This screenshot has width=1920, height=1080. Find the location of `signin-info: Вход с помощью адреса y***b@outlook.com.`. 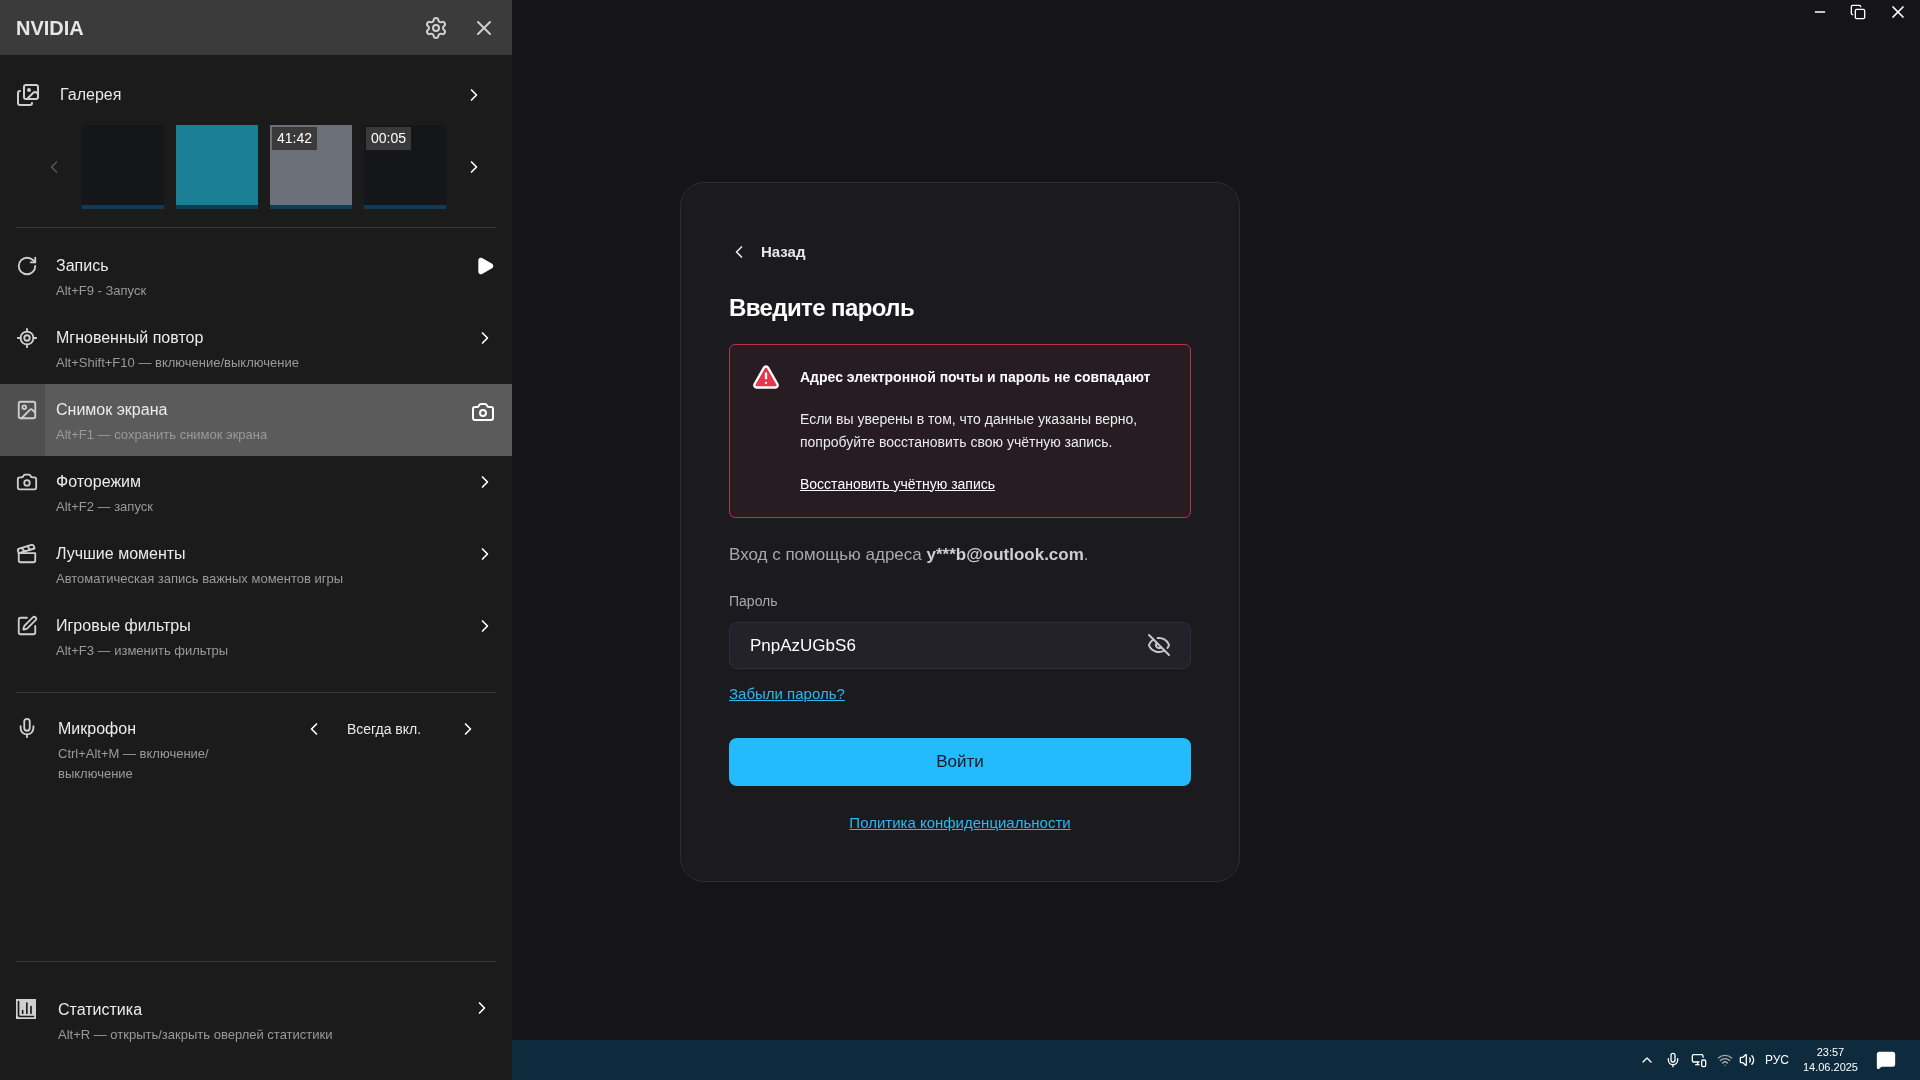

signin-info: Вход с помощью адреса y***b@outlook.com. is located at coordinates (909, 554).